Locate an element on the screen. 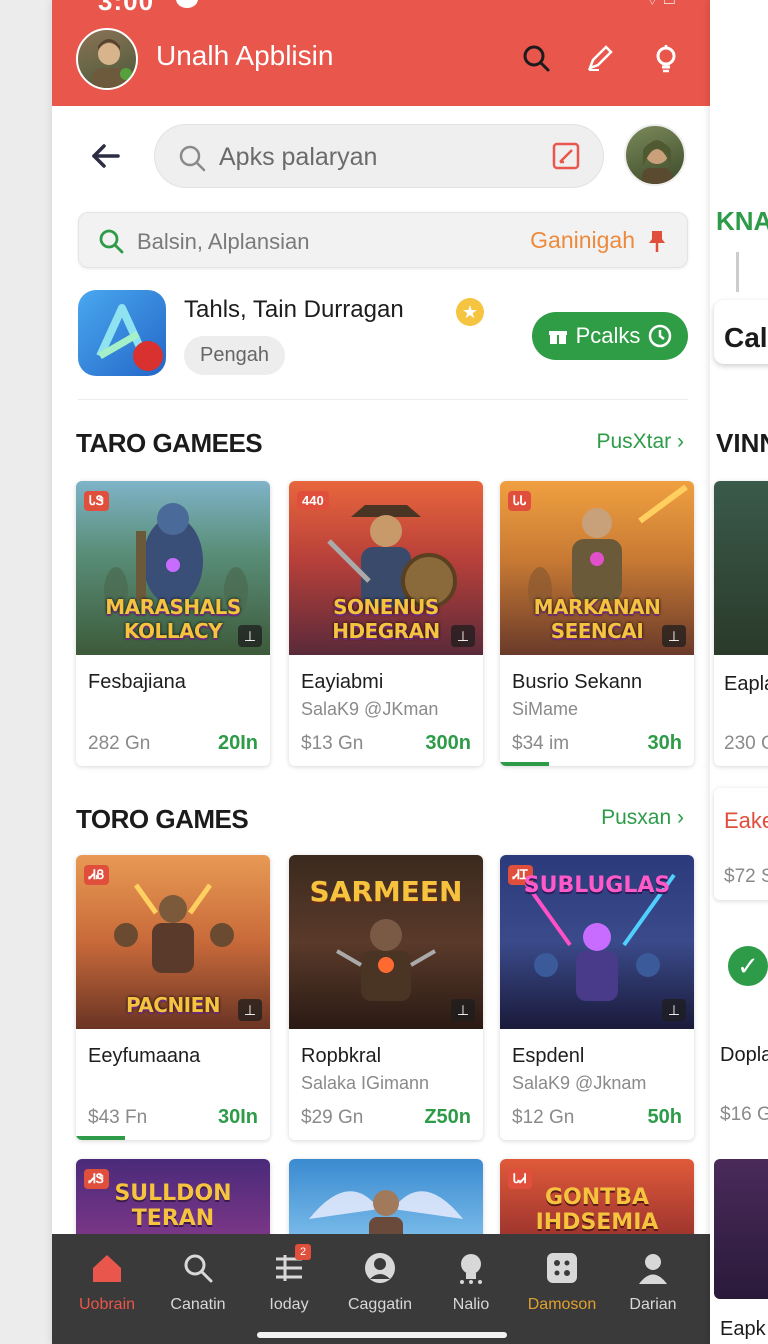  art-title: SUBLUGLAS is located at coordinates (597, 885).